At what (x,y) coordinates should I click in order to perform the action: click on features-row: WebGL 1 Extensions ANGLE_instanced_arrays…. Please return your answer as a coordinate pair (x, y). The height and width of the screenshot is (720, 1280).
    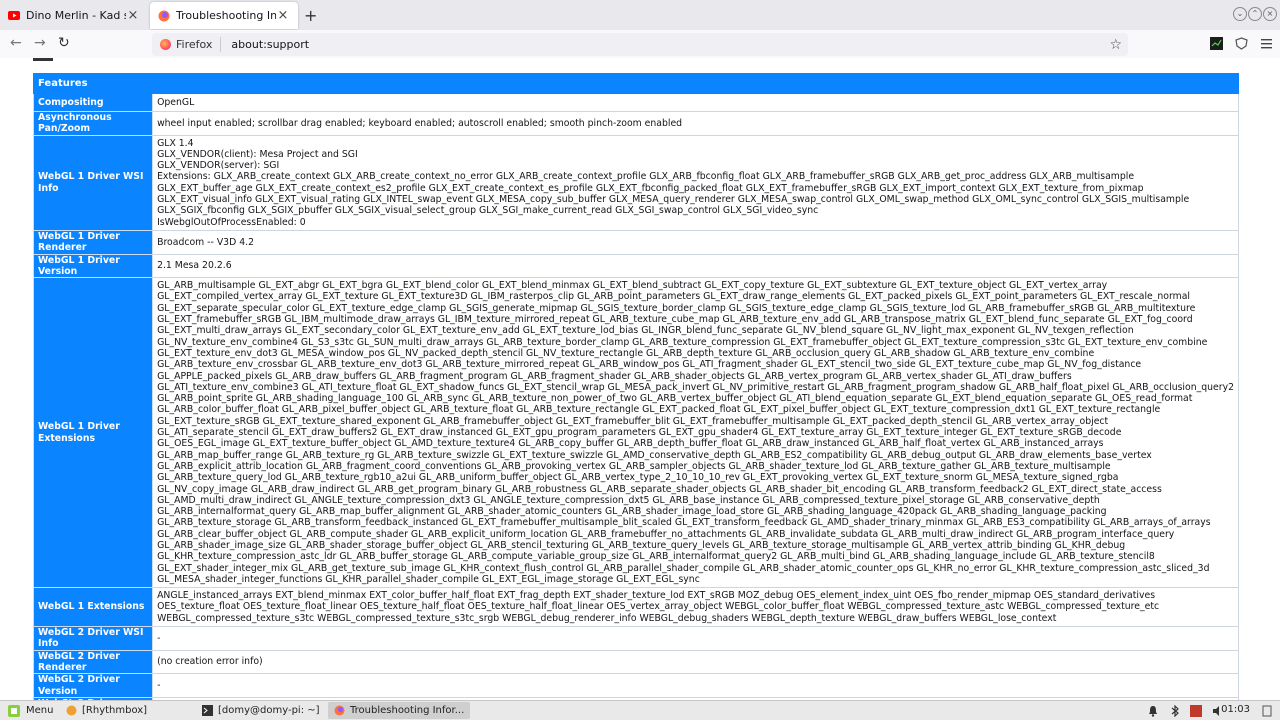
    Looking at the image, I should click on (635, 607).